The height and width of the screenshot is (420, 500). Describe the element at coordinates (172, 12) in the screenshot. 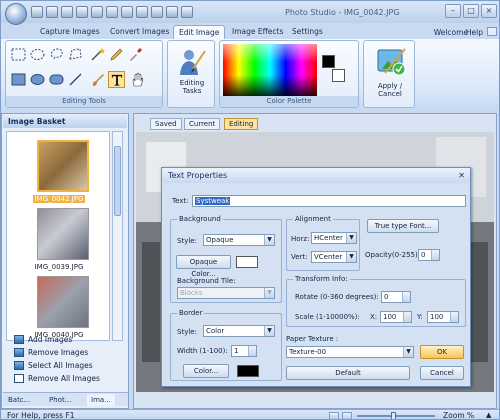

I see `redo-icon` at that location.